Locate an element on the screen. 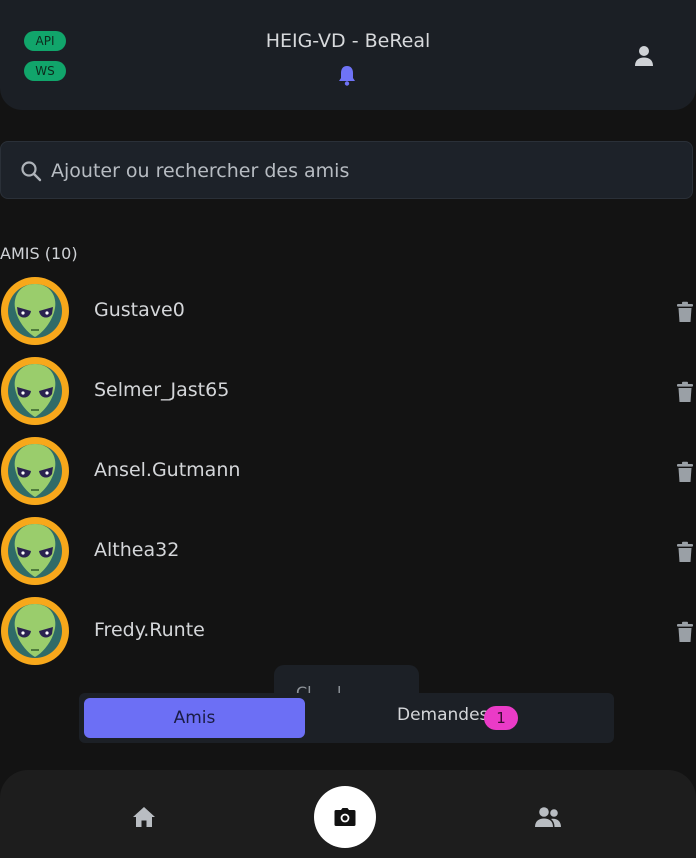 The height and width of the screenshot is (858, 696). search-icon is located at coordinates (31, 171).